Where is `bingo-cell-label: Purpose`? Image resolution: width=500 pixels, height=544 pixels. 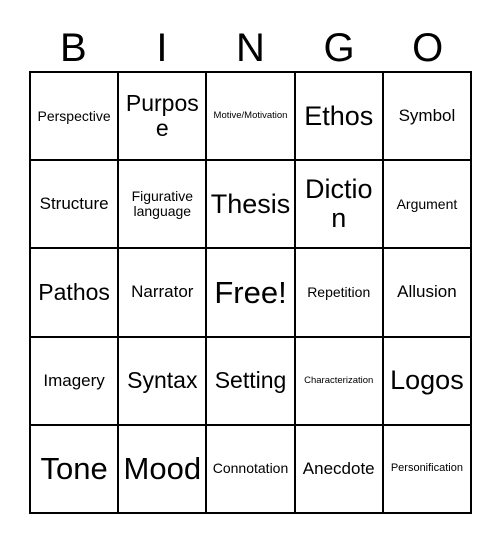
bingo-cell-label: Purpose is located at coordinates (162, 116).